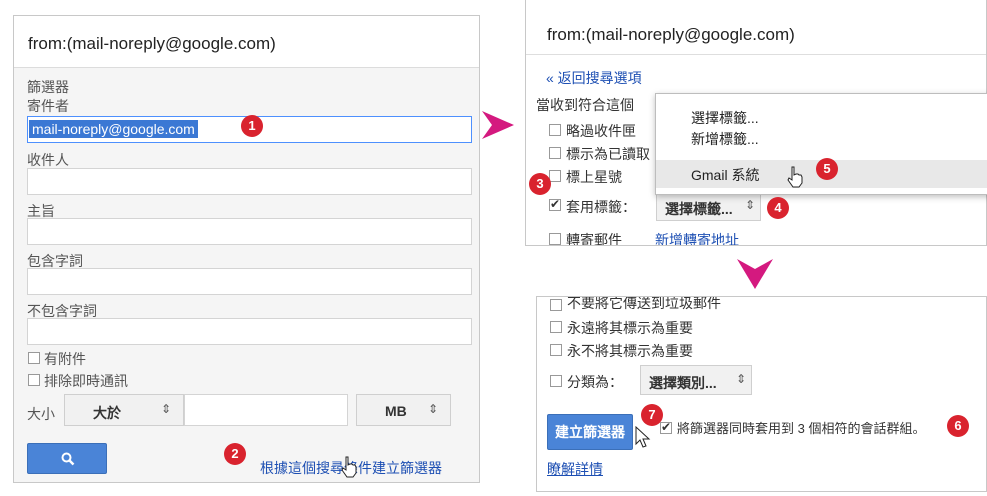 Image resolution: width=987 pixels, height=496 pixels. Describe the element at coordinates (601, 207) in the screenshot. I see `apply-label-text: 套用標籤：` at that location.